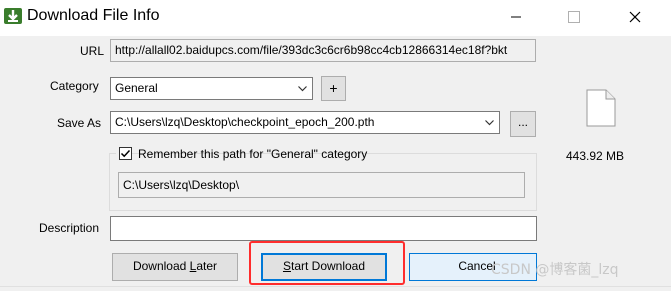  Describe the element at coordinates (211, 88) in the screenshot. I see `category-select: General` at that location.